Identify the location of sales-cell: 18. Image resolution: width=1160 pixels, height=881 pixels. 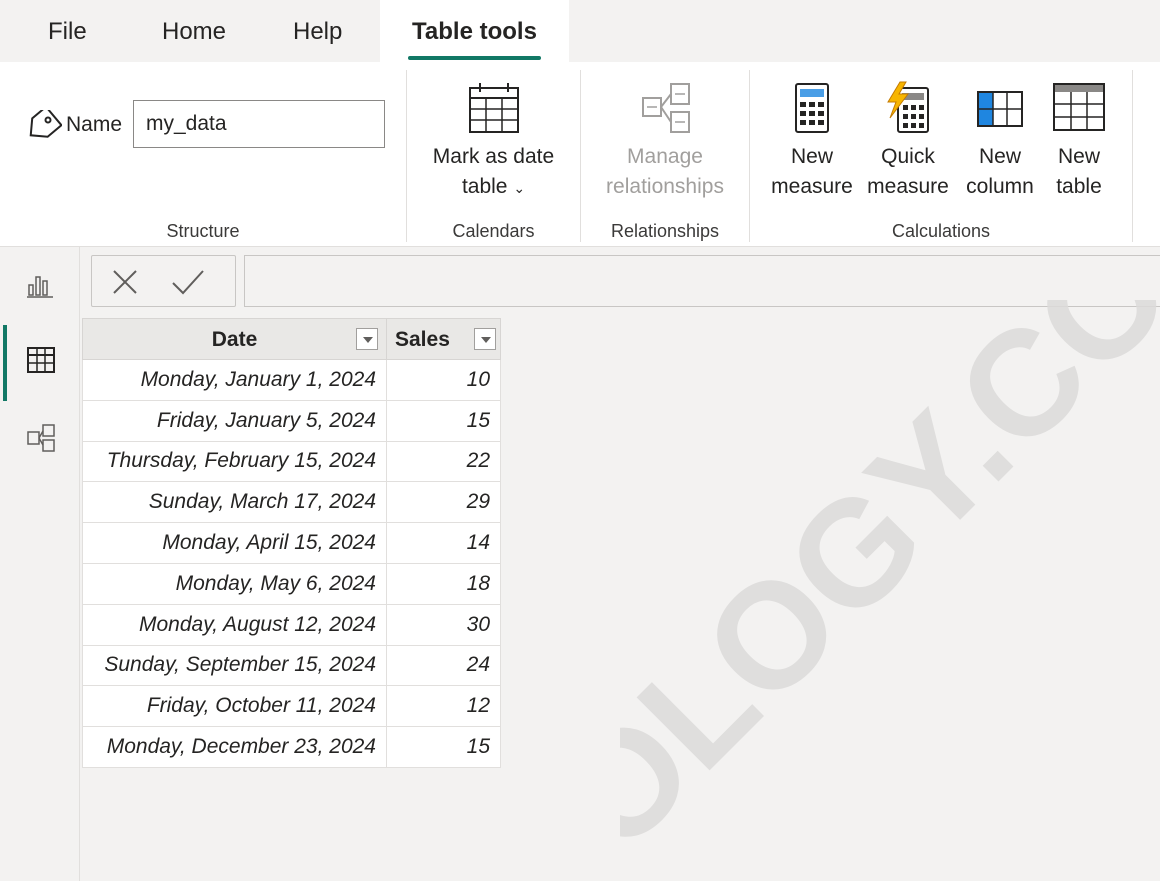
(443, 583).